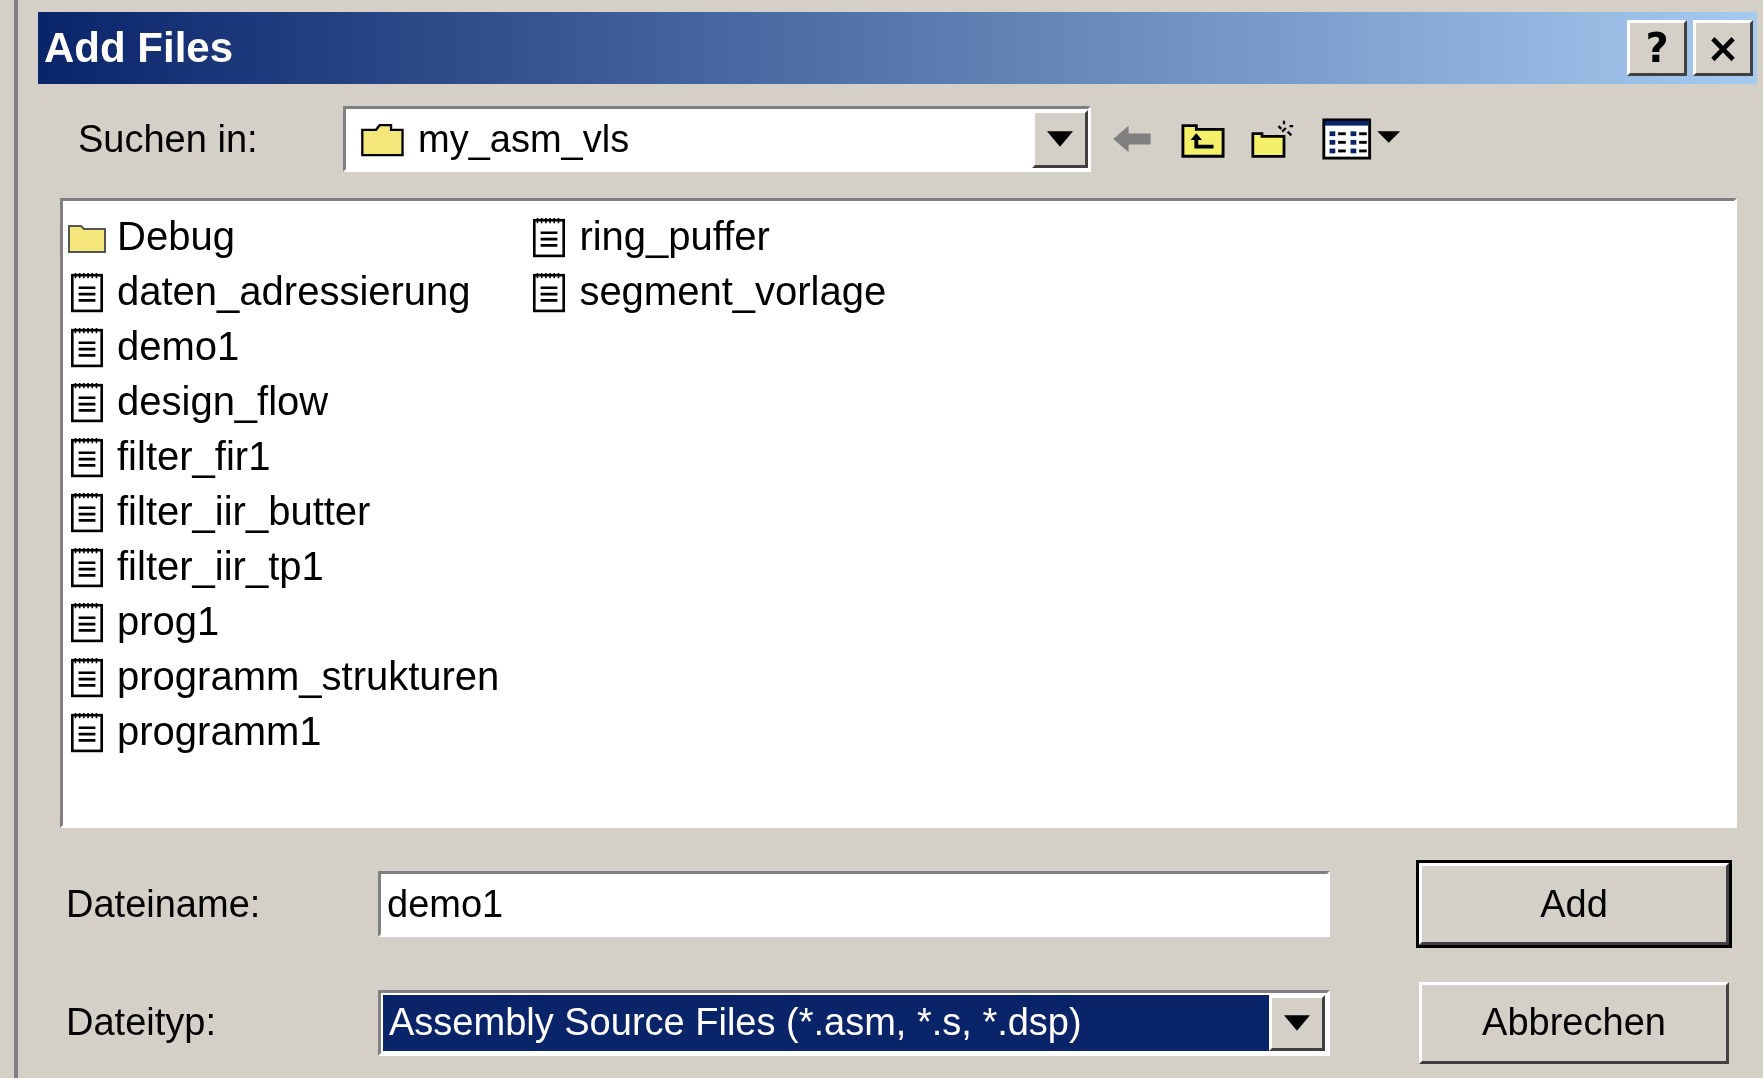 This screenshot has width=1763, height=1078. Describe the element at coordinates (1362, 139) in the screenshot. I see `view-menu-icon` at that location.